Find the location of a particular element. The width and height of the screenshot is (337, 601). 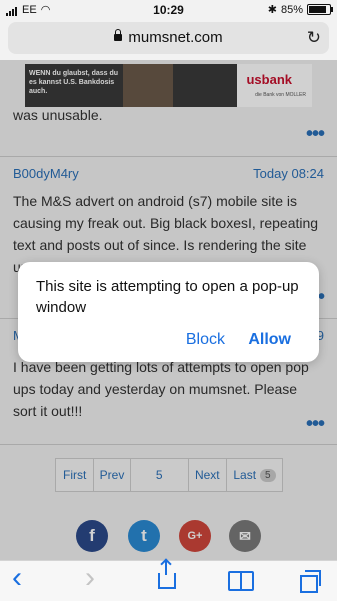

forward-icon: › is located at coordinates (90, 578).